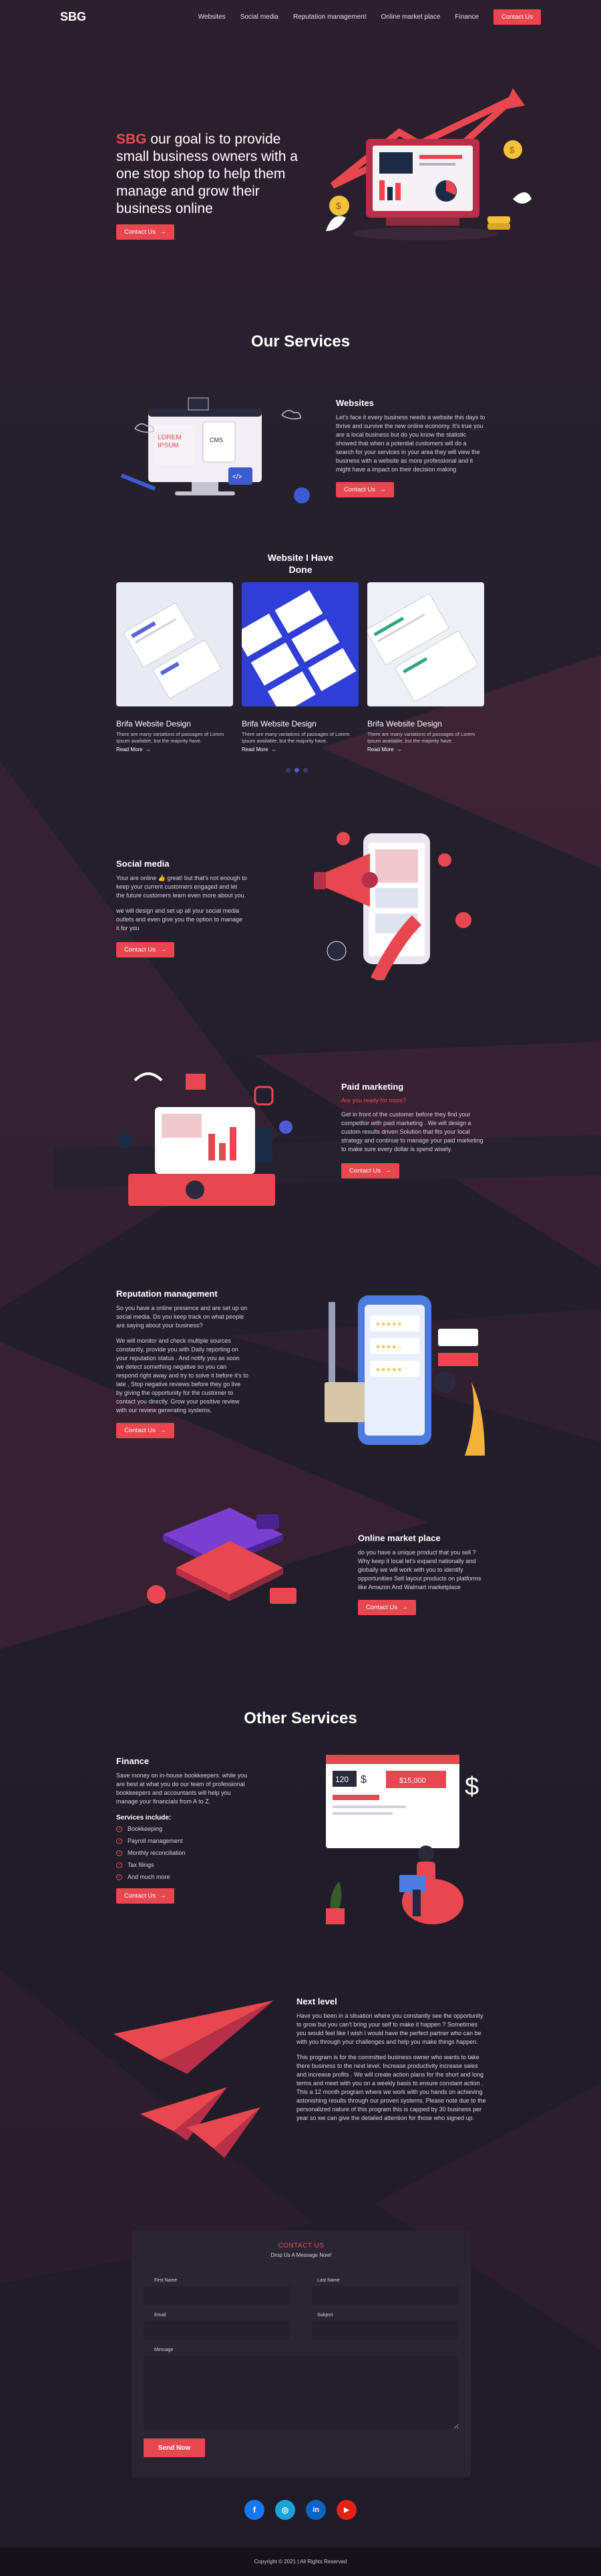 The width and height of the screenshot is (601, 2576). I want to click on marketplace-illustration, so click(222, 1556).